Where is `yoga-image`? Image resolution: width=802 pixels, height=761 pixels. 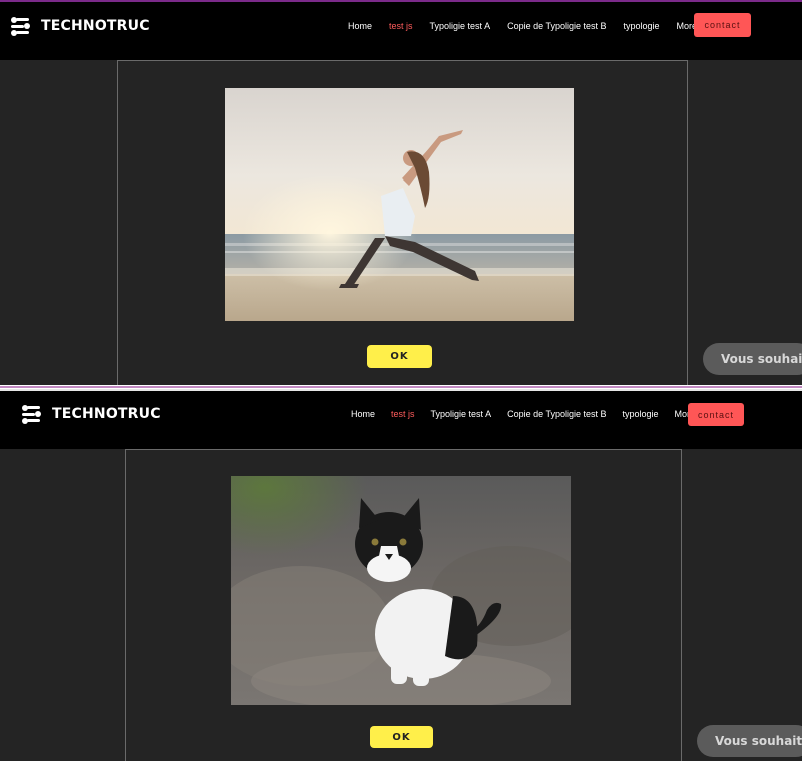 yoga-image is located at coordinates (399, 204).